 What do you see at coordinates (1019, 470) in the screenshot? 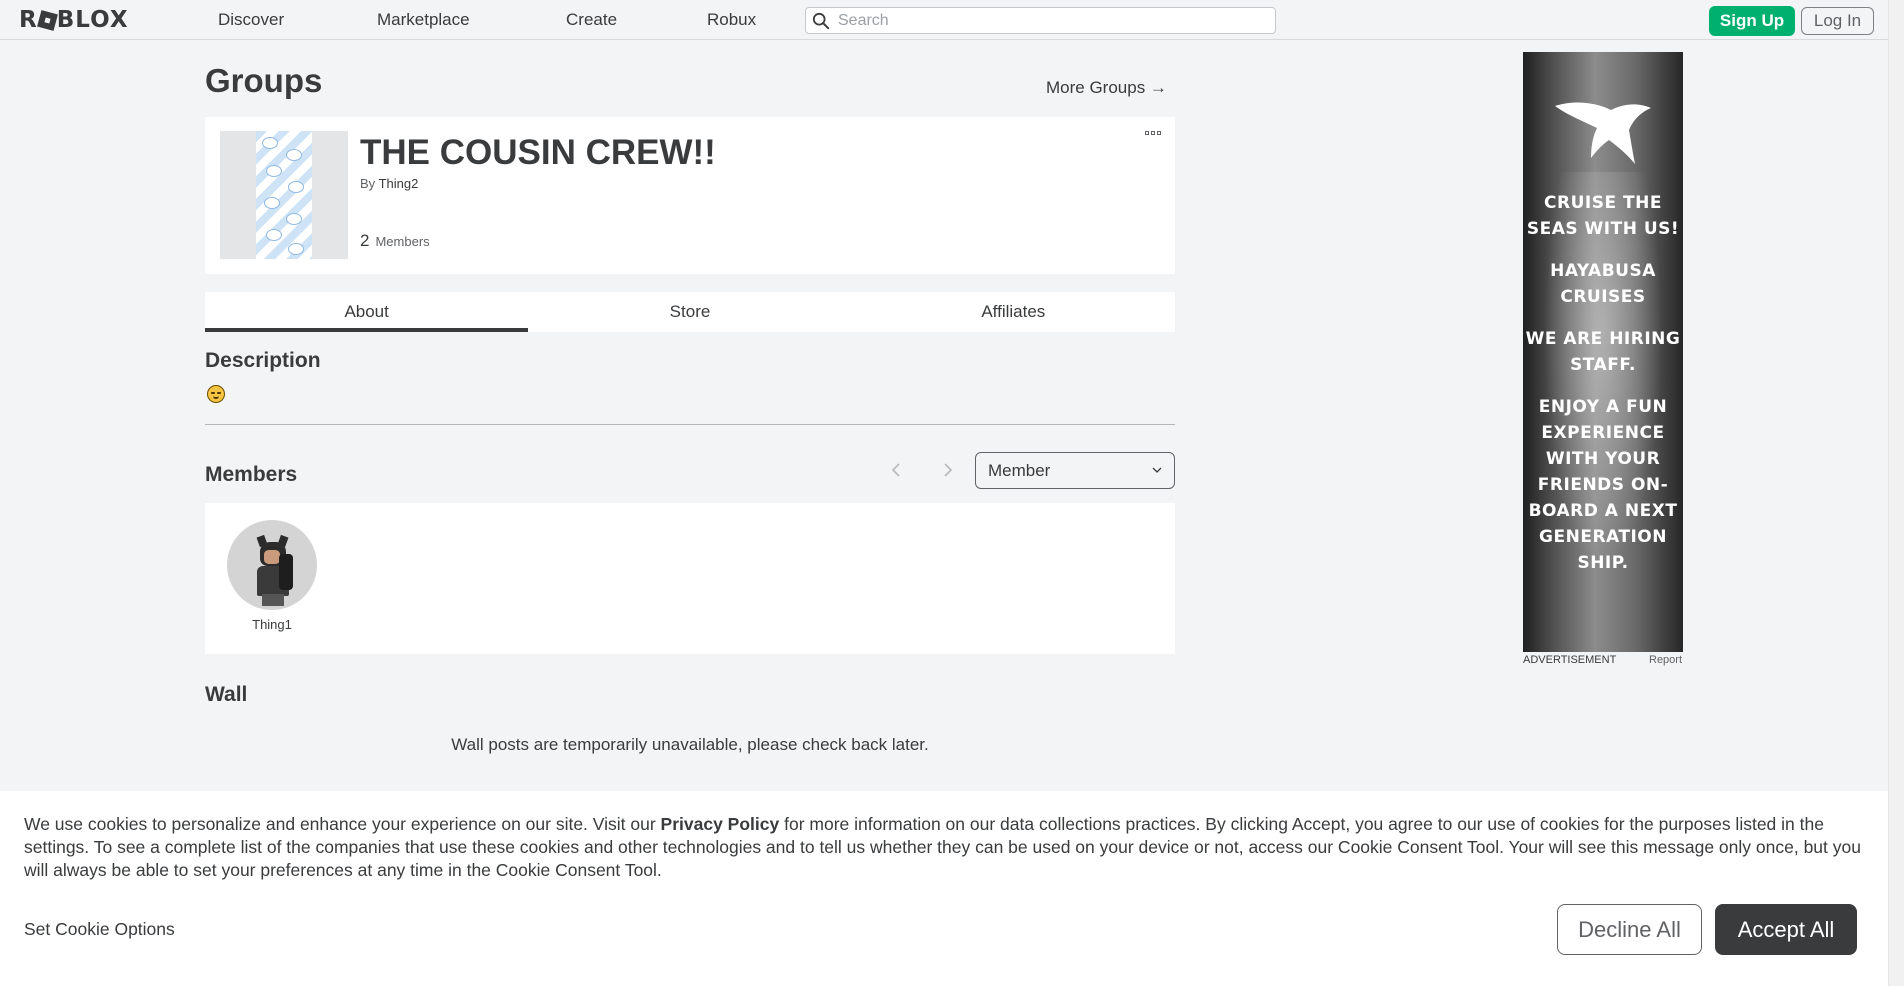
I see `role-select-value: Member` at bounding box center [1019, 470].